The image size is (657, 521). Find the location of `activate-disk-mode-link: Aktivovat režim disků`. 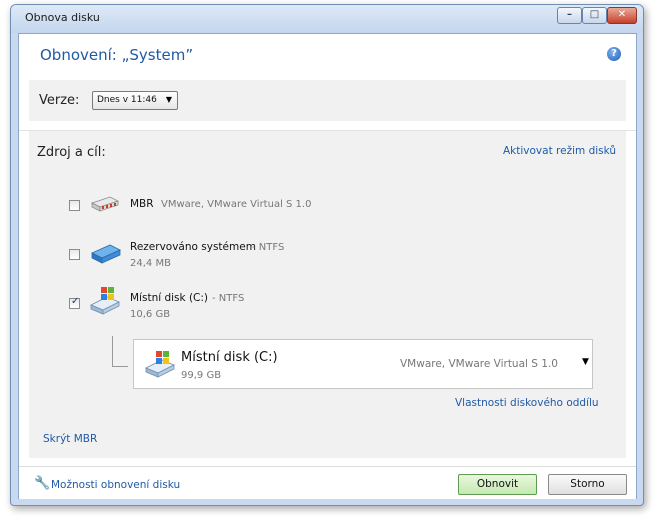

activate-disk-mode-link: Aktivovat režim disků is located at coordinates (559, 151).